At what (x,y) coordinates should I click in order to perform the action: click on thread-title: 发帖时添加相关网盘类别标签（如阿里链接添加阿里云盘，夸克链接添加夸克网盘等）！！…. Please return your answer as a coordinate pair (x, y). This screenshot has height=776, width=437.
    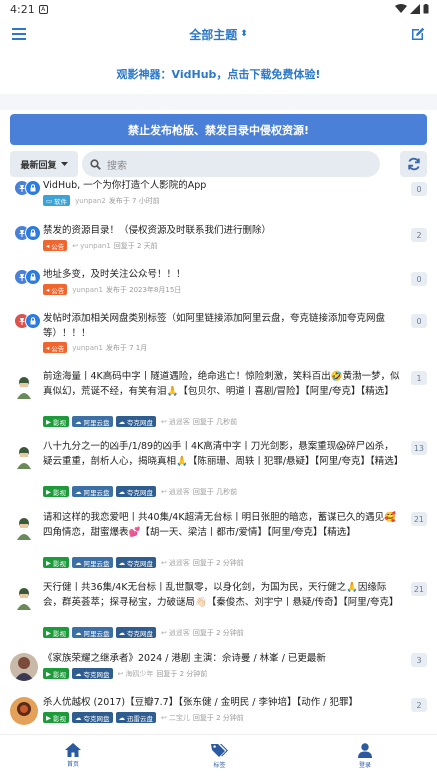
    Looking at the image, I should click on (223, 326).